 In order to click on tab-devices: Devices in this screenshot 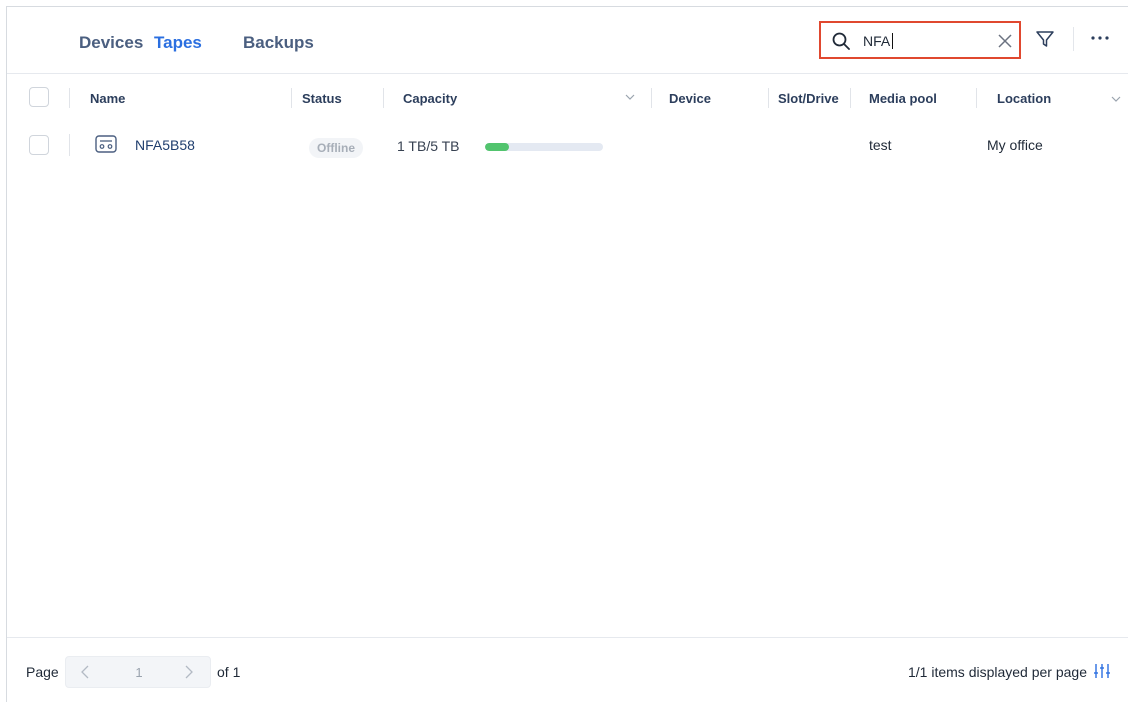, I will do `click(111, 43)`.